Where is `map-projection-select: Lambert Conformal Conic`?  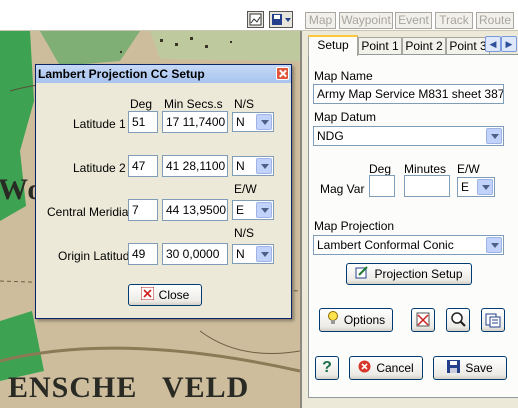 map-projection-select: Lambert Conformal Conic is located at coordinates (408, 245).